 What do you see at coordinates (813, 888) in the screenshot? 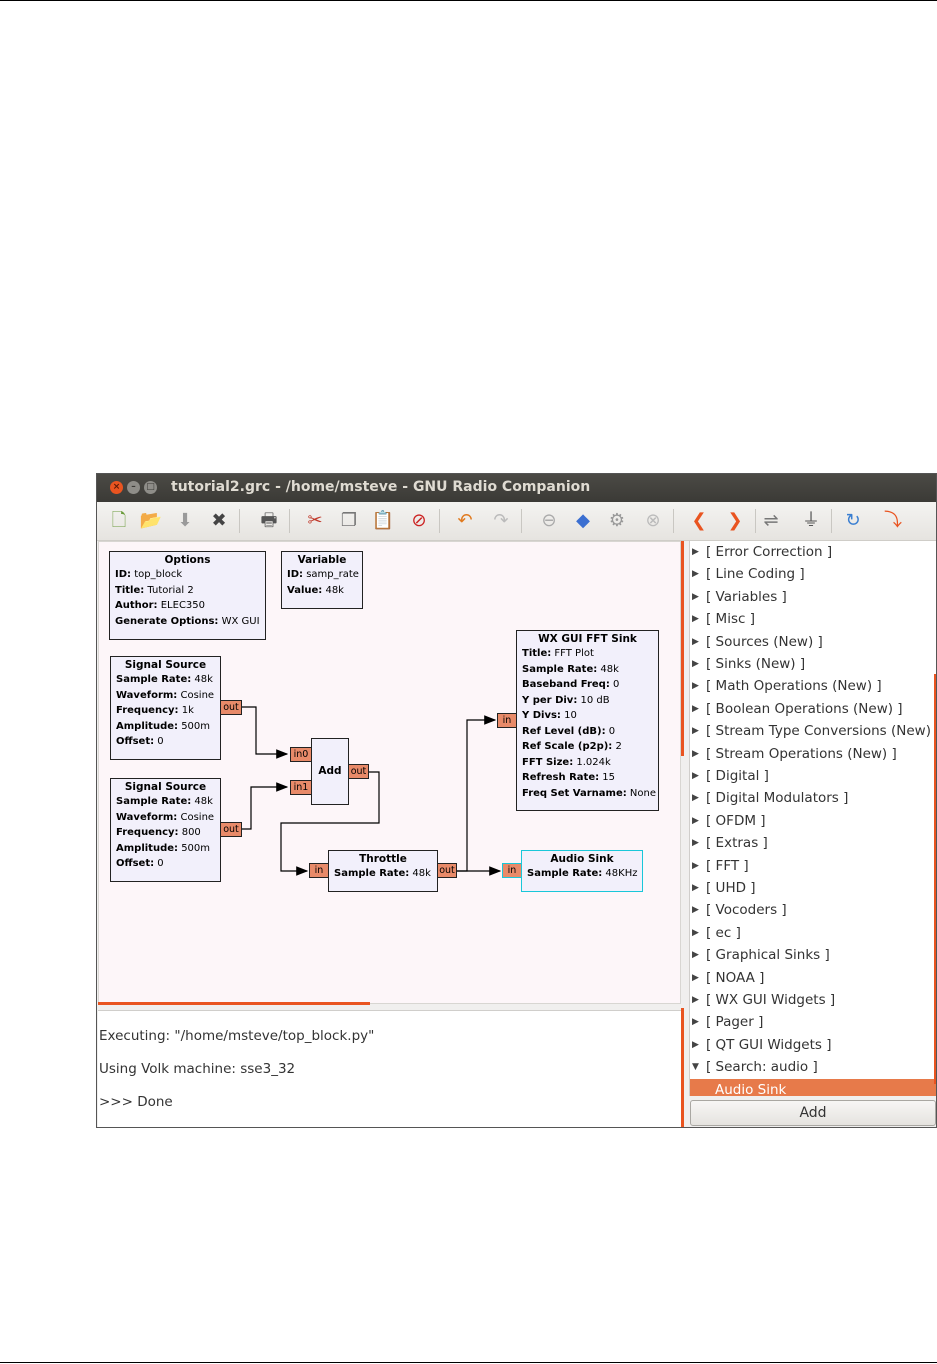
I see `tree-category: ▶ [ UHD ]` at bounding box center [813, 888].